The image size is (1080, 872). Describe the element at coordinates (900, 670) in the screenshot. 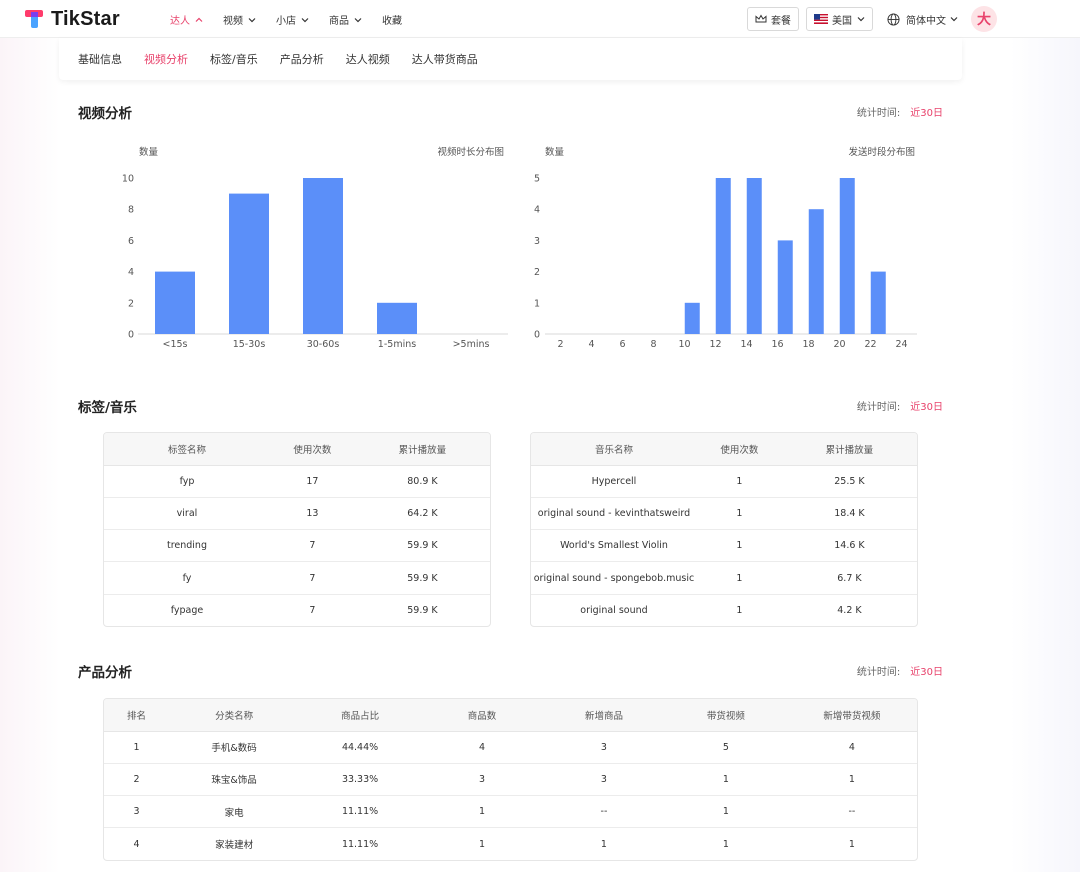

I see `product-stat-period: 统计时间: 近30日` at that location.